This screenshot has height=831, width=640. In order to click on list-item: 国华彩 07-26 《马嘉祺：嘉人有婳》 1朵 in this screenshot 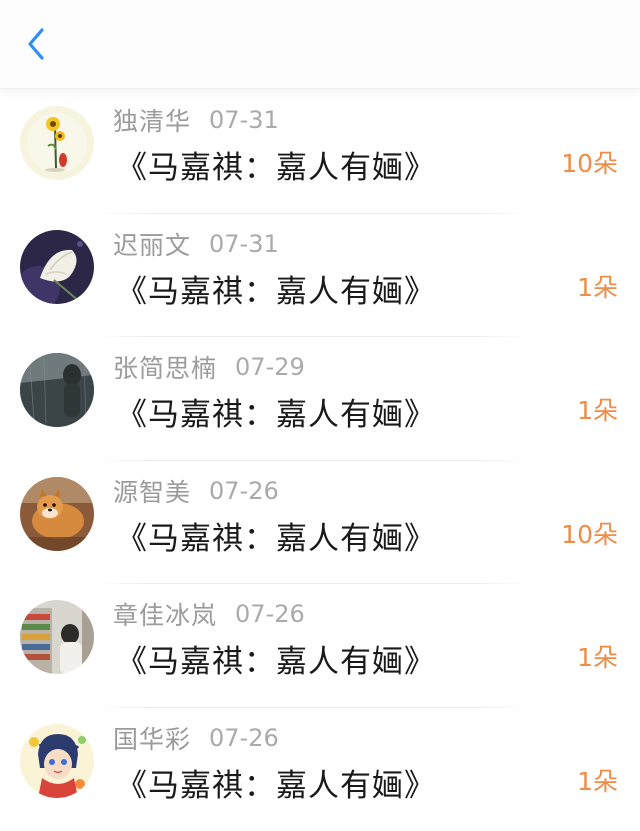, I will do `click(320, 769)`.